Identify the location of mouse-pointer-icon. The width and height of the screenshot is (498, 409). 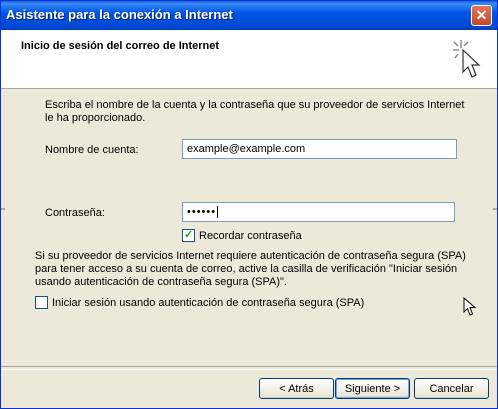
(470, 306).